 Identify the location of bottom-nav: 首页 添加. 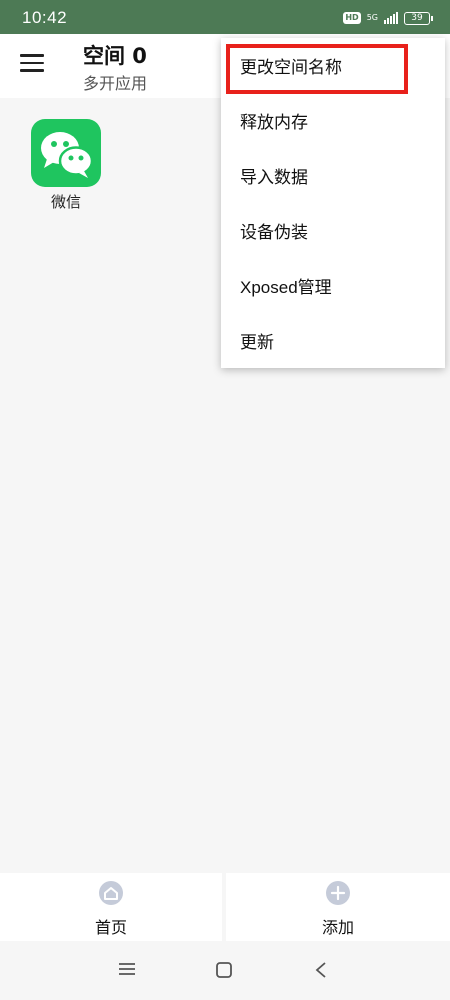
(225, 909).